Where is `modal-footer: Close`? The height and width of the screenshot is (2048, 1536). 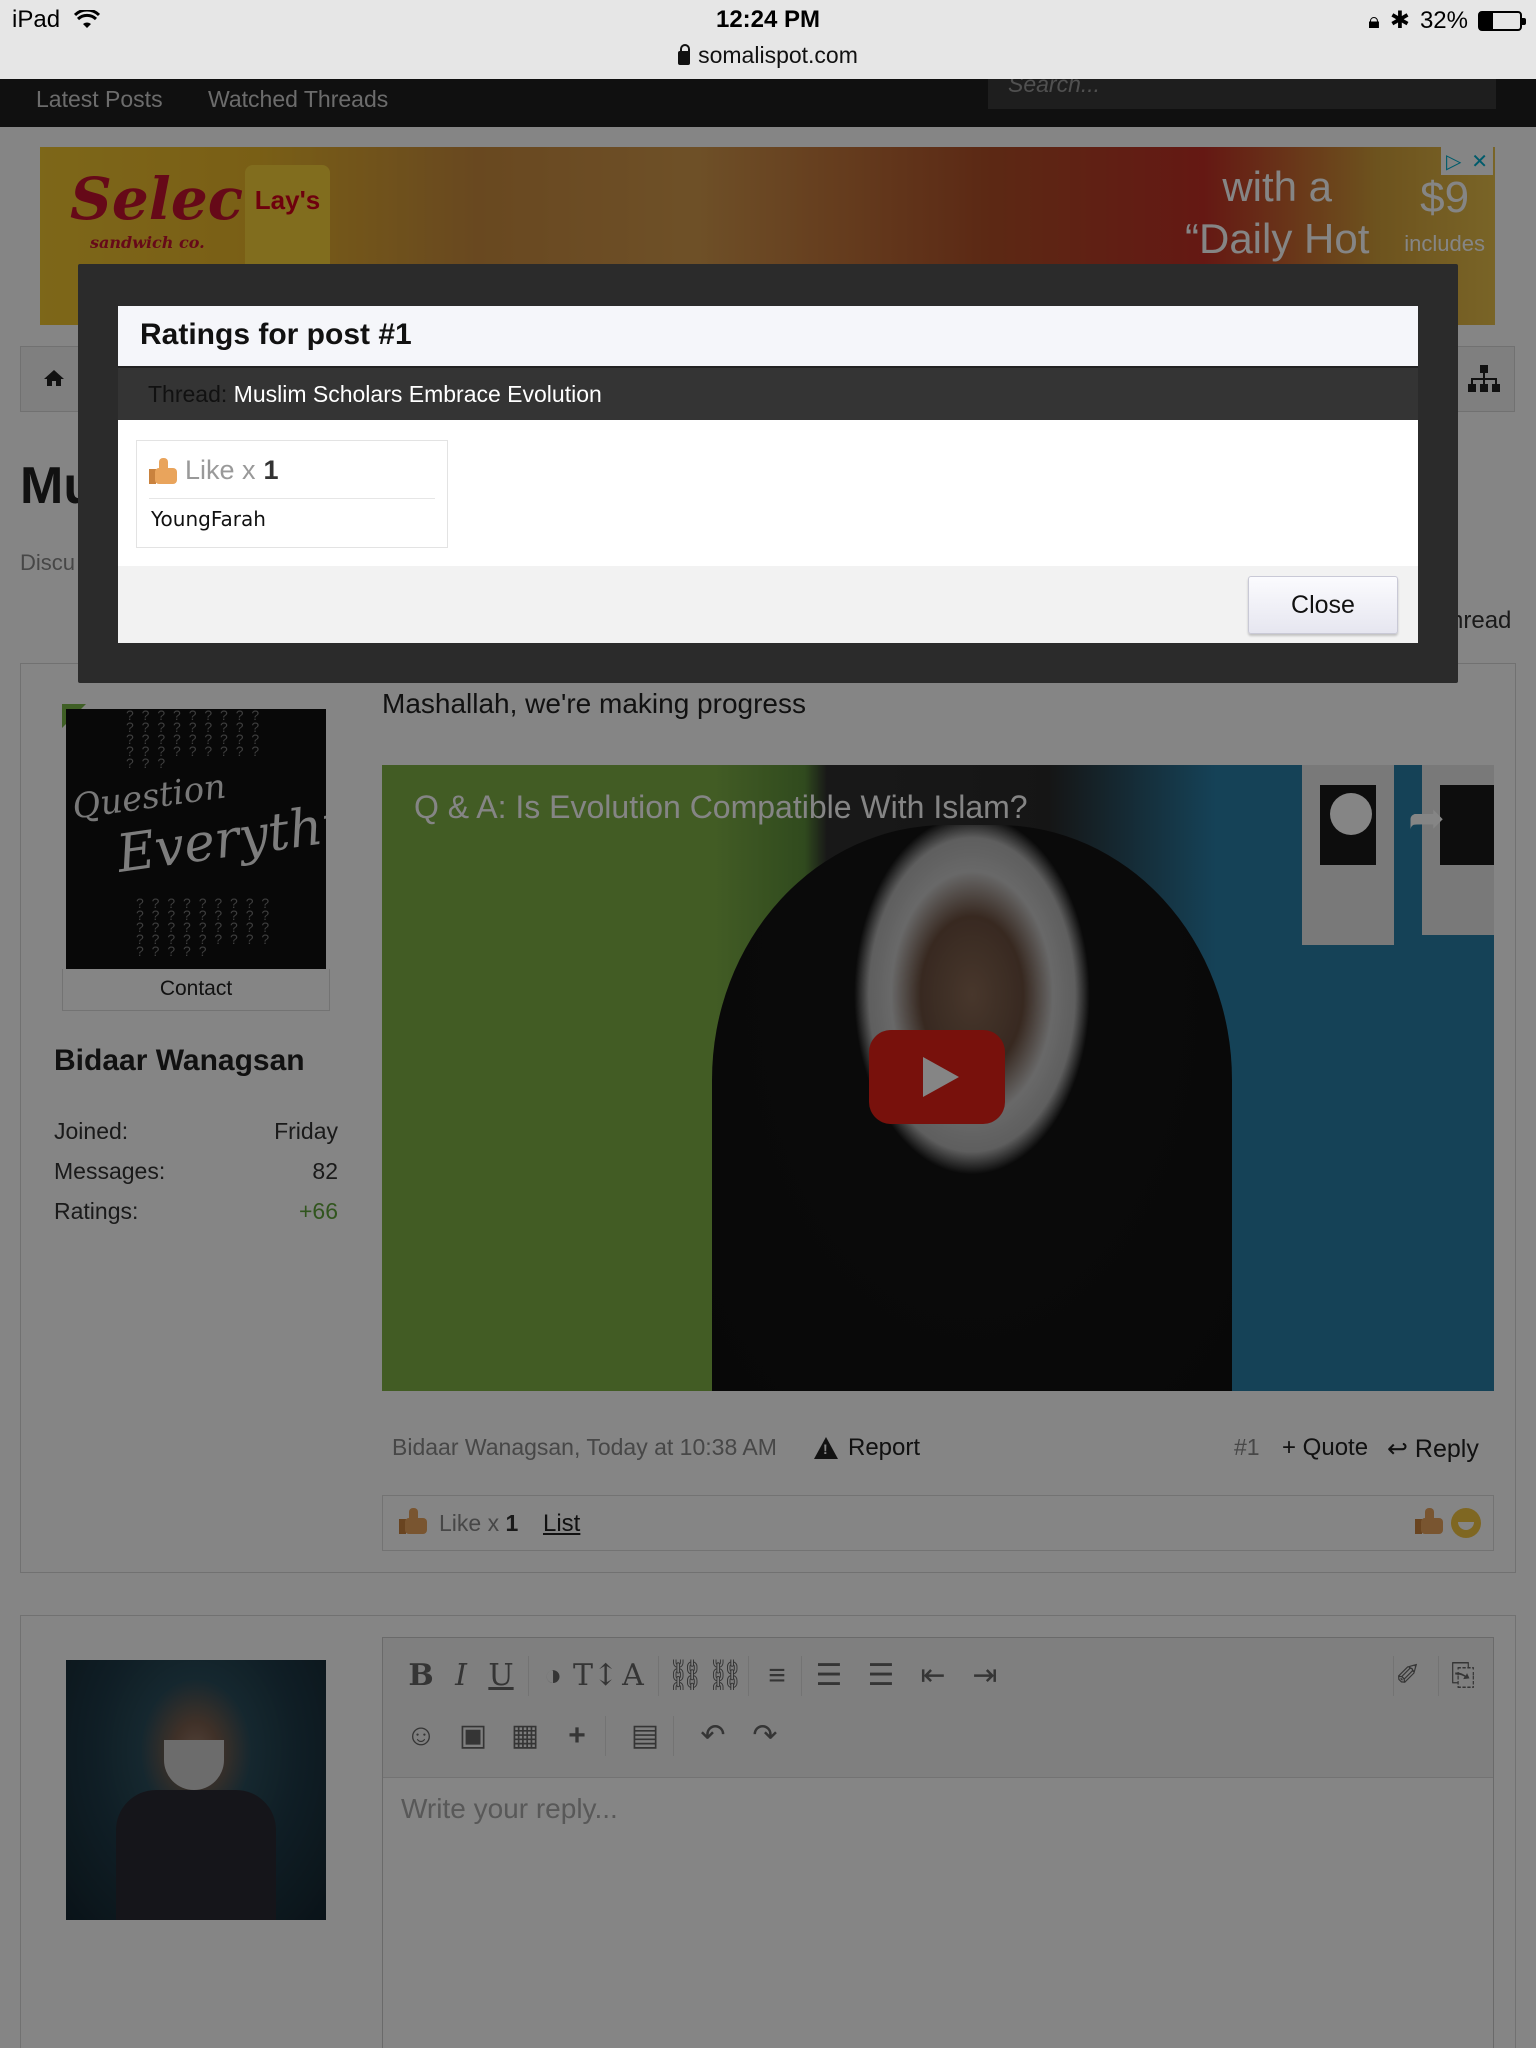
modal-footer: Close is located at coordinates (768, 604).